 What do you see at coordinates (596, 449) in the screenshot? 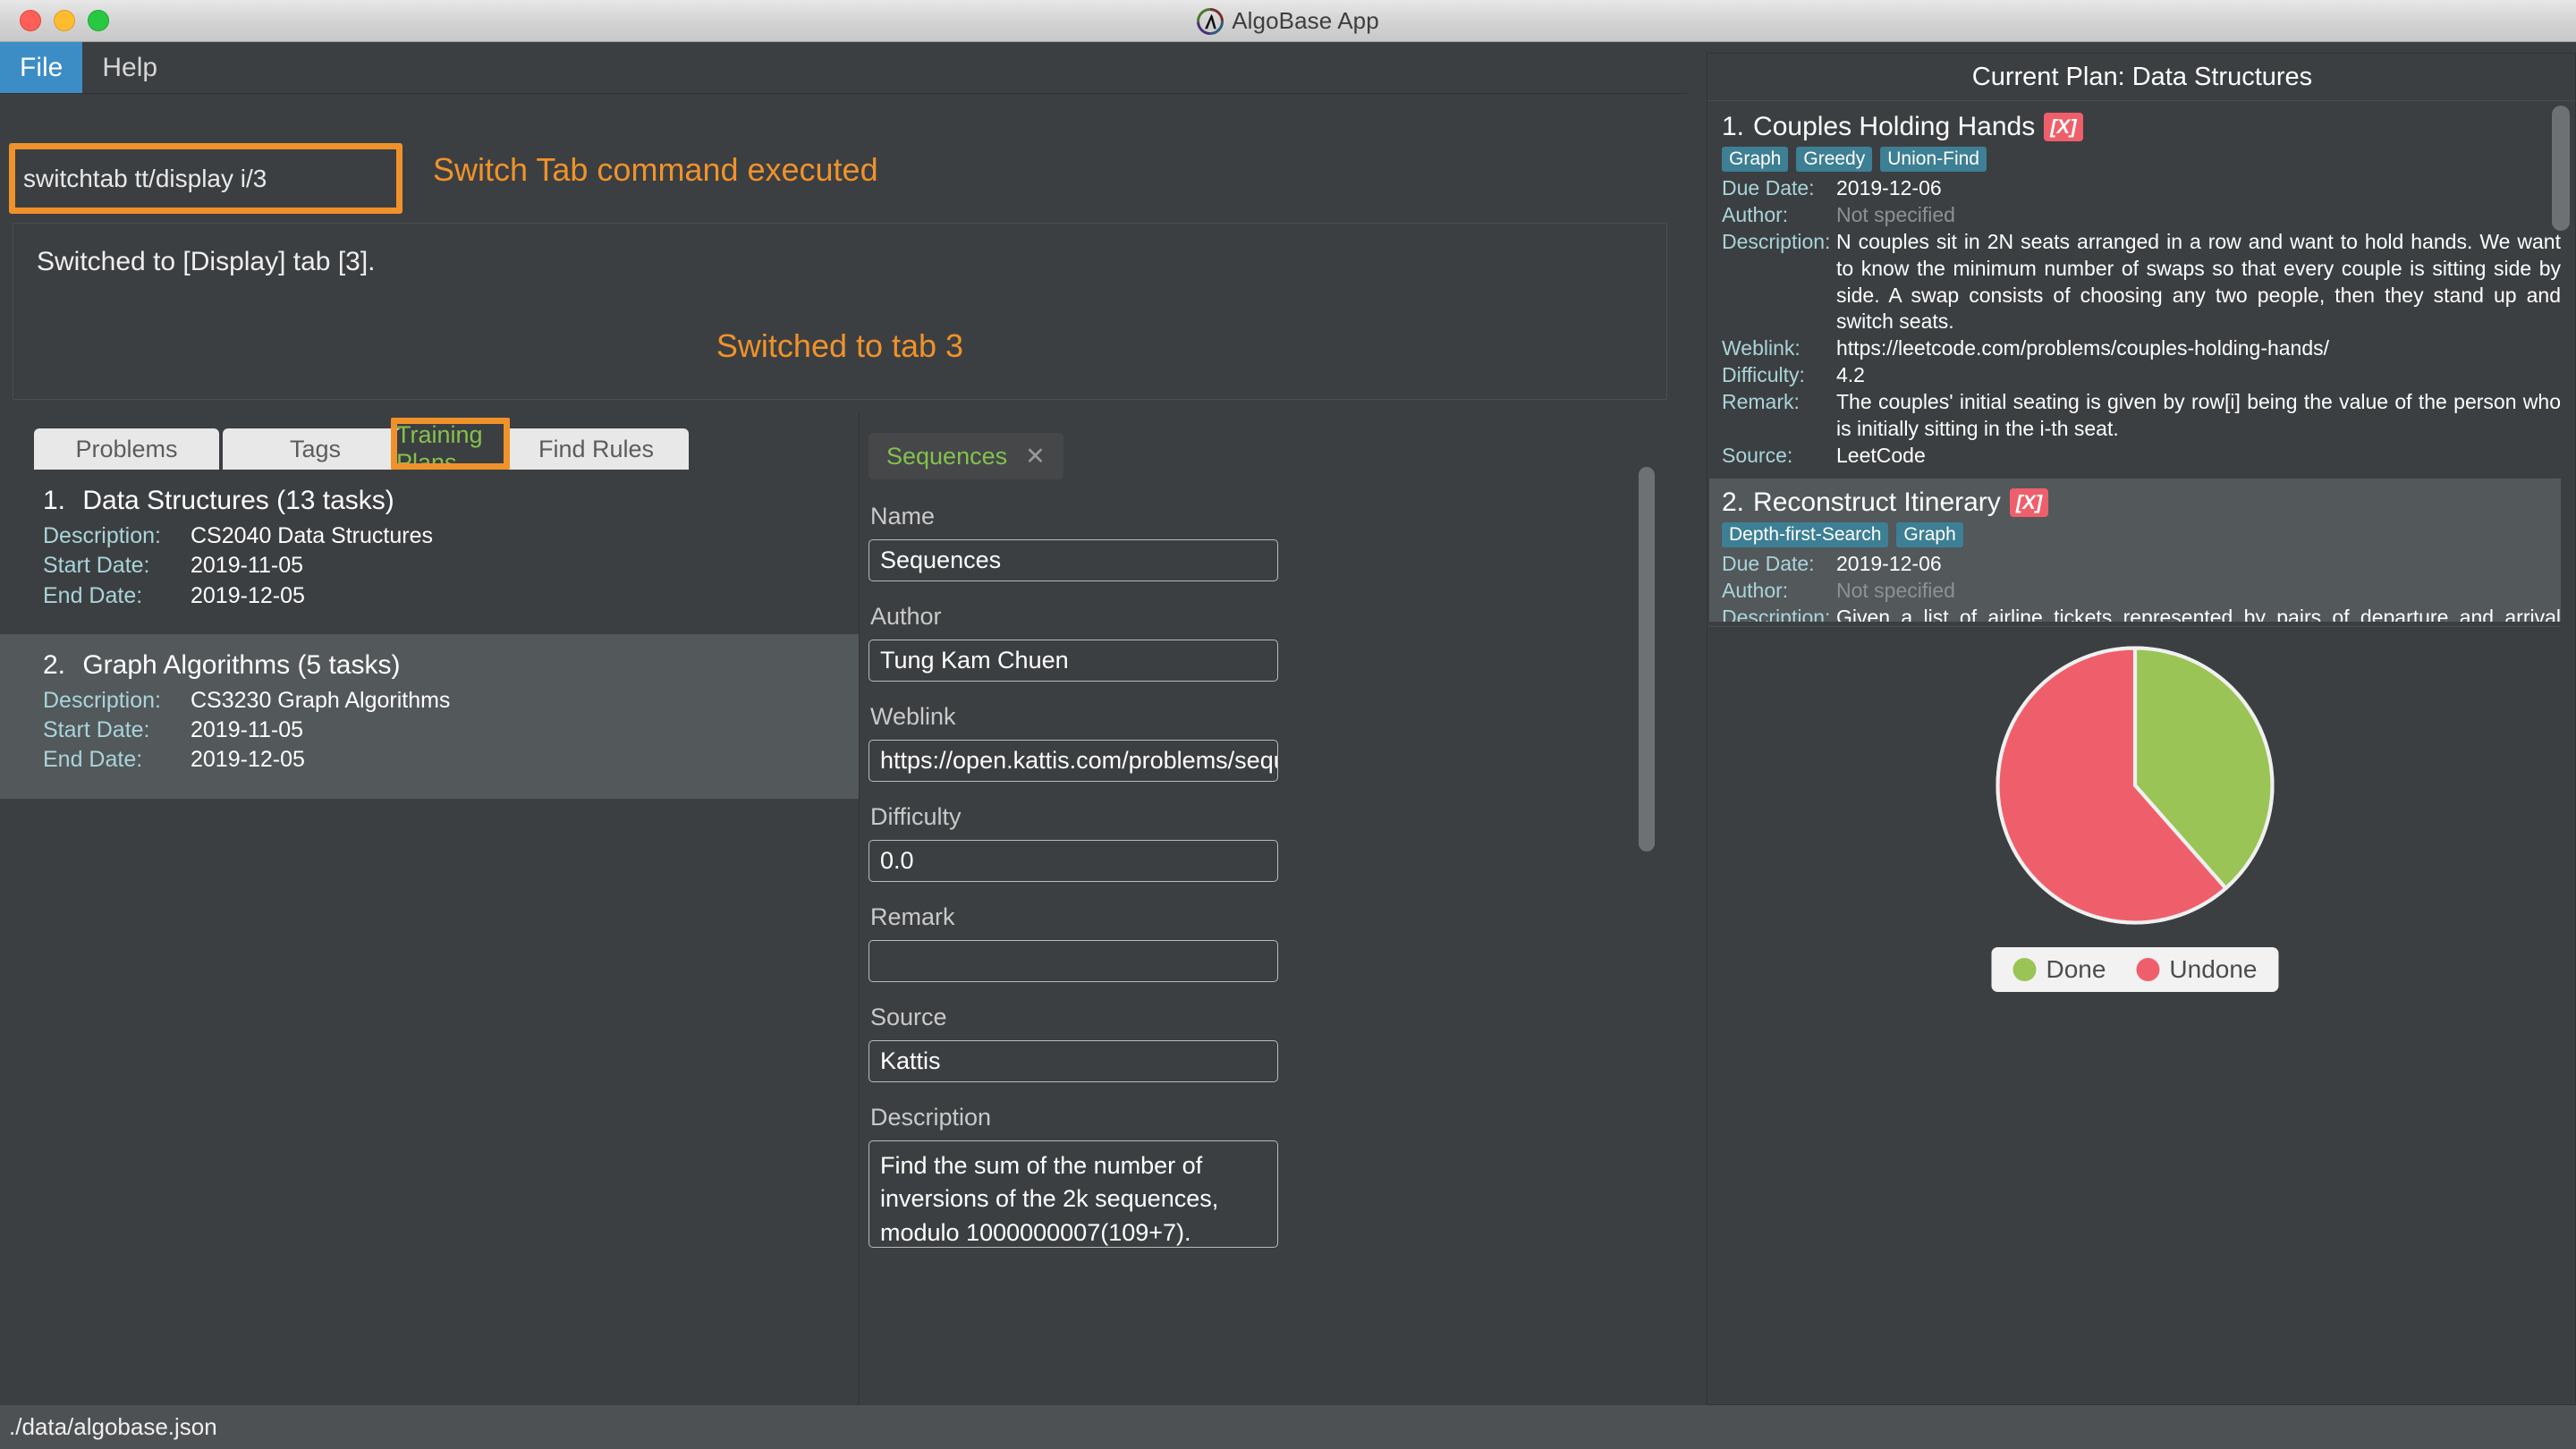
I see `tab-find-rules: Find Rules` at bounding box center [596, 449].